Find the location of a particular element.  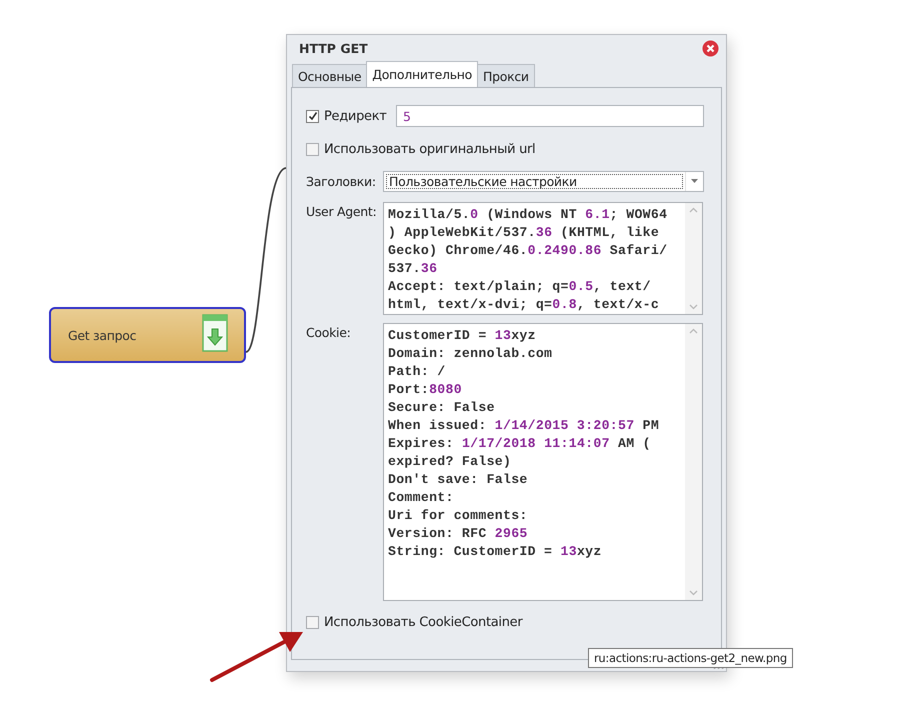

code-line: Don't save: False is located at coordinates (458, 480).